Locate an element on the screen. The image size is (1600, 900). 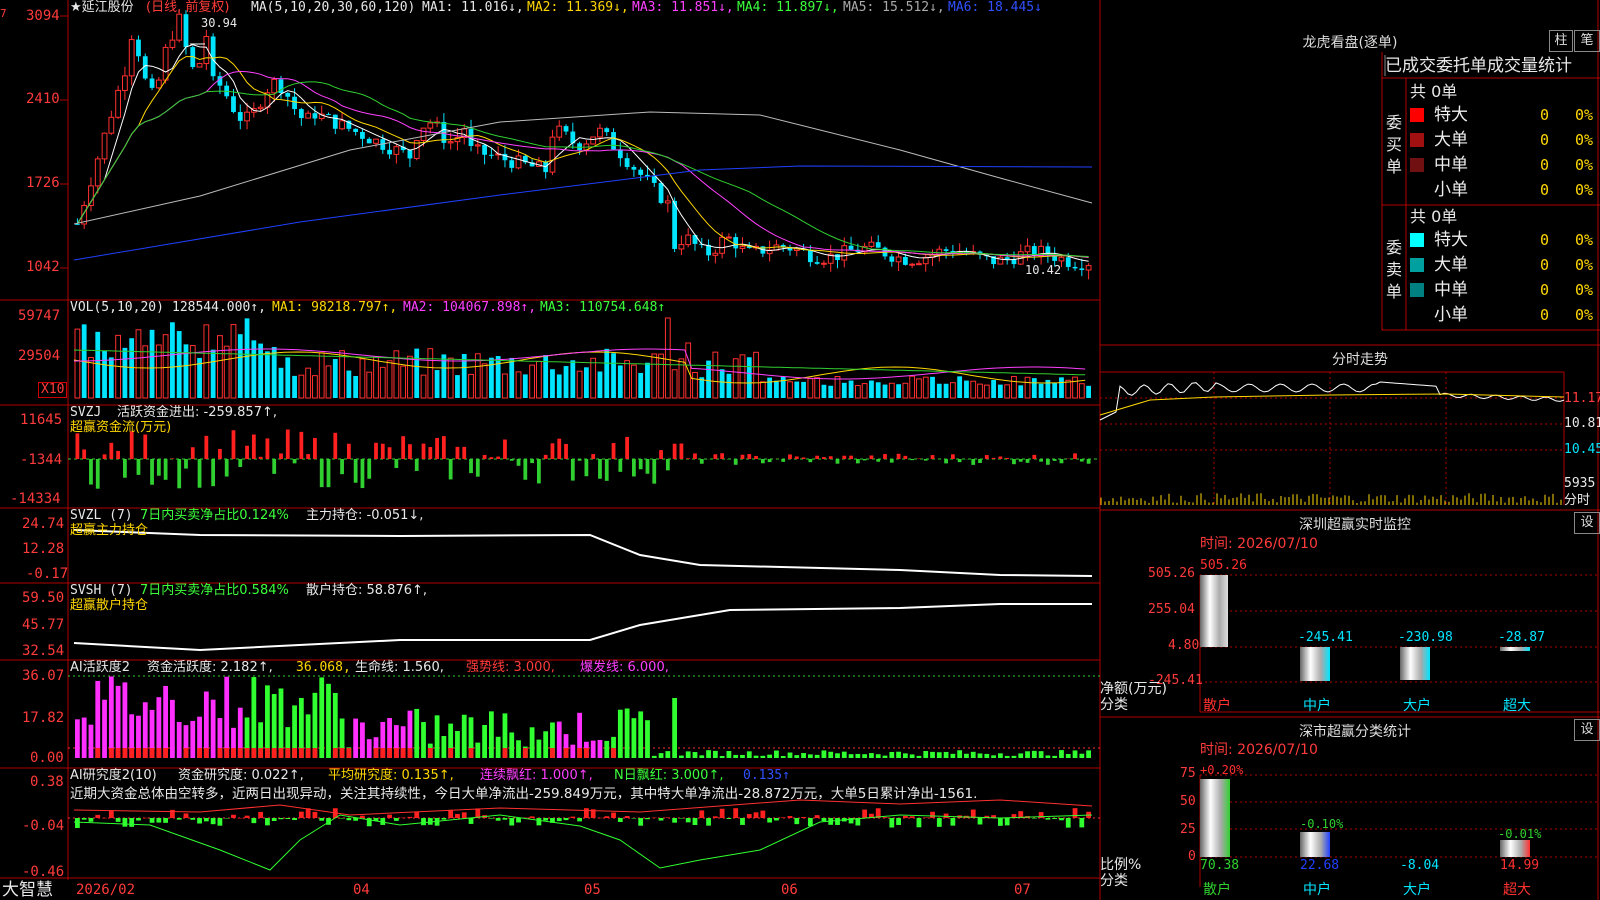
tab-tick-mode: 笔 is located at coordinates (1587, 41).